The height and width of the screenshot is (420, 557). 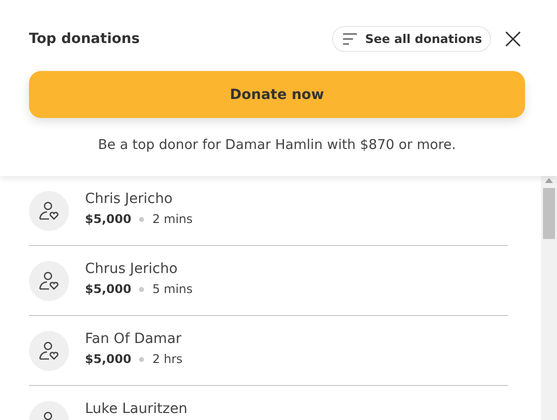 I want to click on see-all-donations-button: See all donations, so click(x=411, y=39).